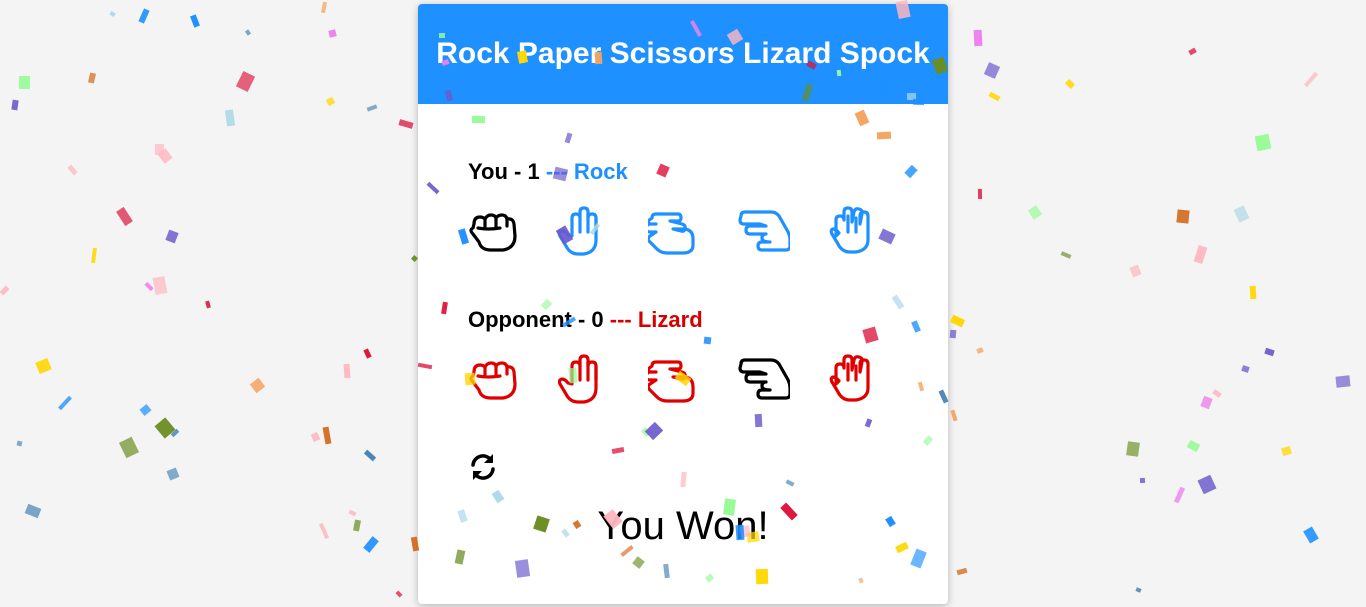 The image size is (1366, 607). I want to click on opponent-spock-hand, so click(854, 378).